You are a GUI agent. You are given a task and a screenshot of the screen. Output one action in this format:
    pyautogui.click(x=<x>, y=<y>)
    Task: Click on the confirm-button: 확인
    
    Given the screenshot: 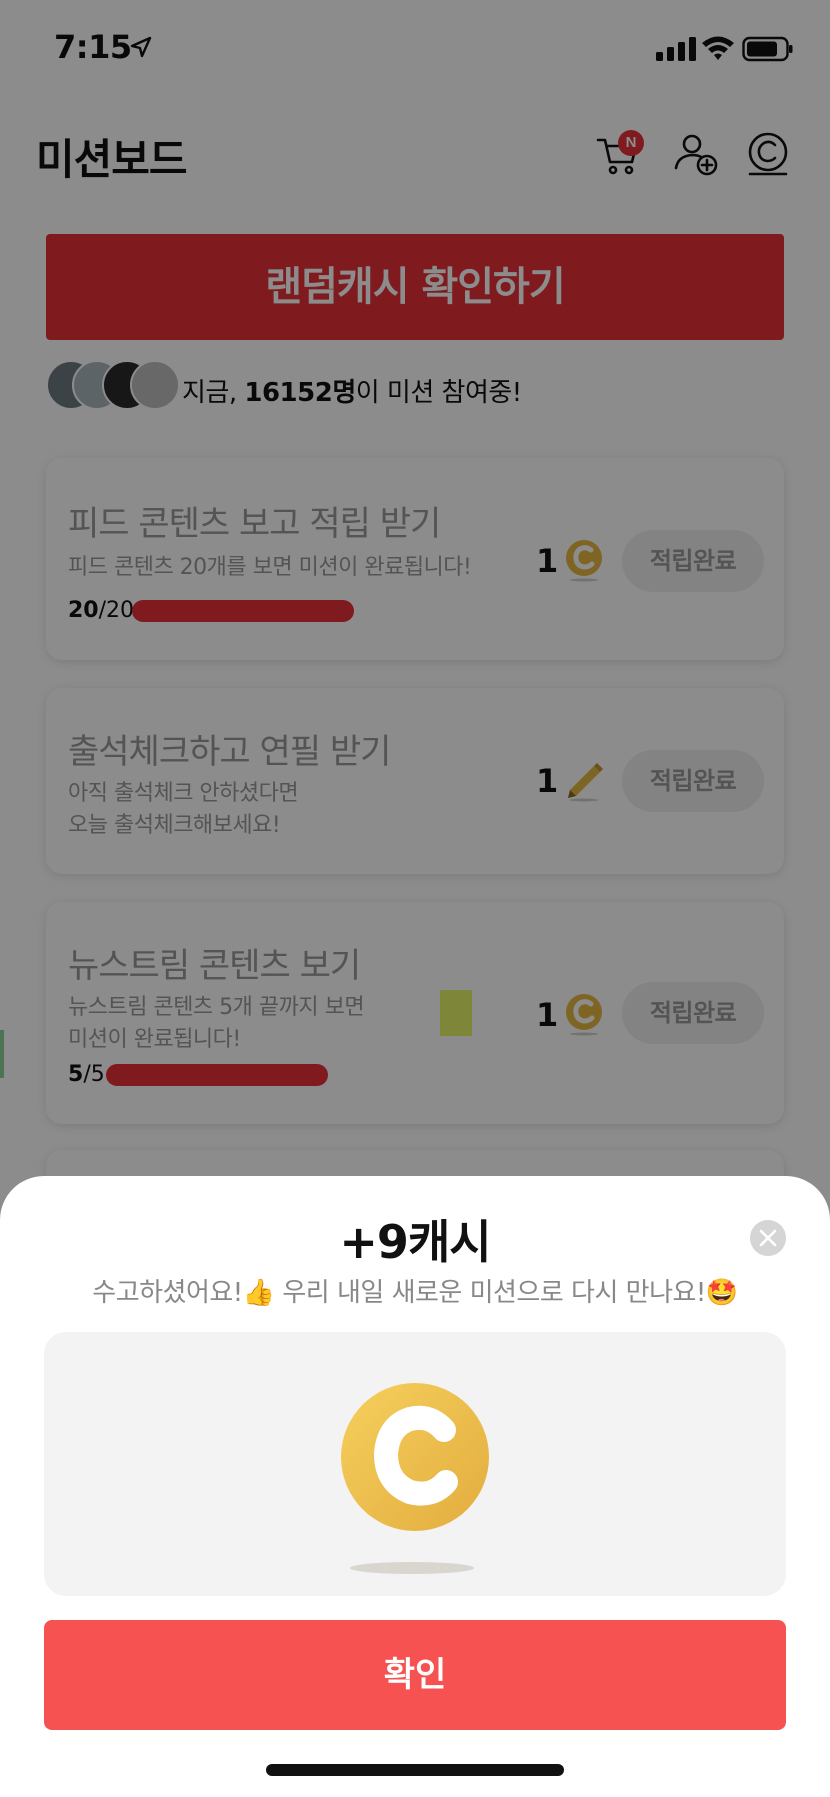 What is the action you would take?
    pyautogui.click(x=415, y=1675)
    